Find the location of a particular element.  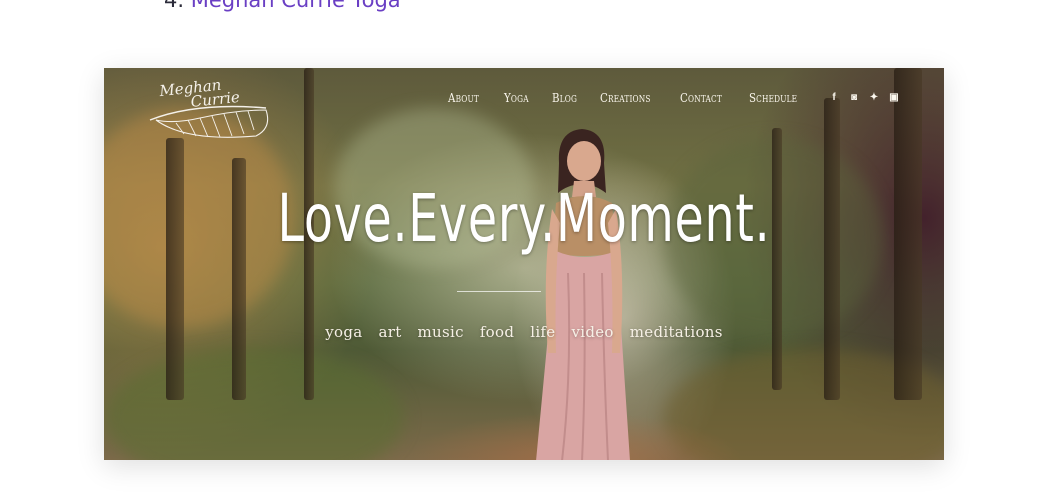

nav-yoga: Yoga is located at coordinates (516, 97).